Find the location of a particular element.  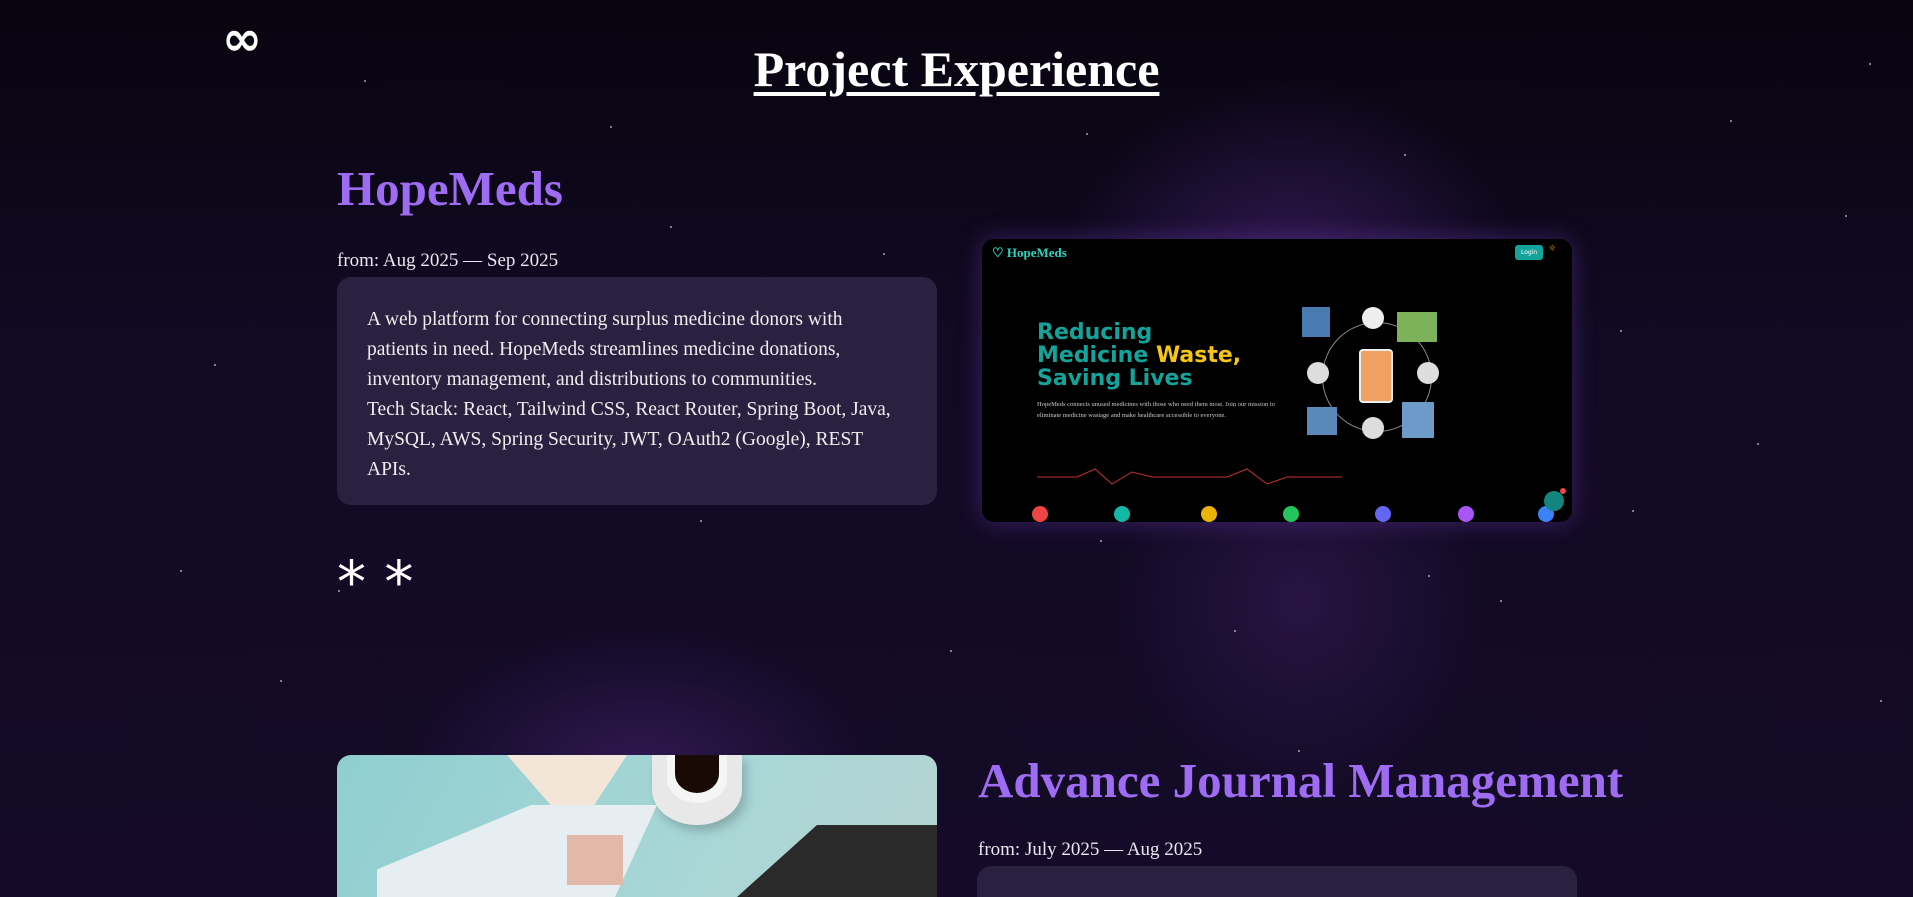

preview-brand: ♡ HopeMeds is located at coordinates (1029, 252).